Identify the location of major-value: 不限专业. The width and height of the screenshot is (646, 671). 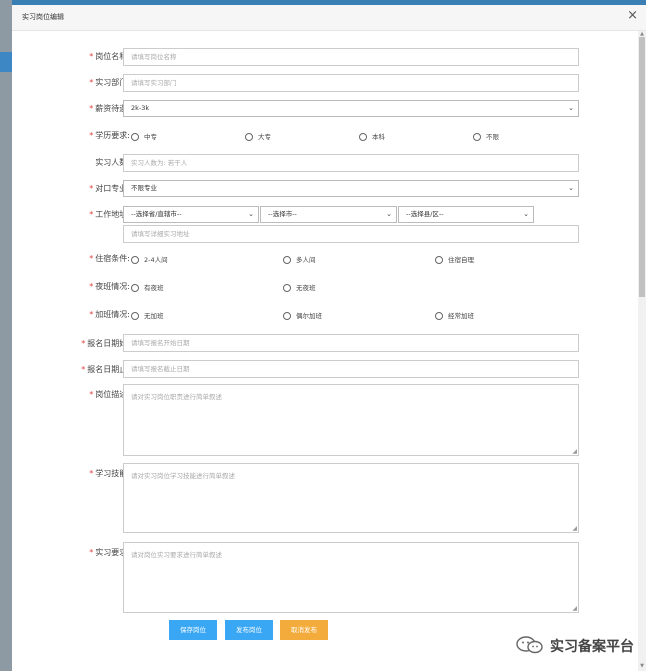
(144, 188).